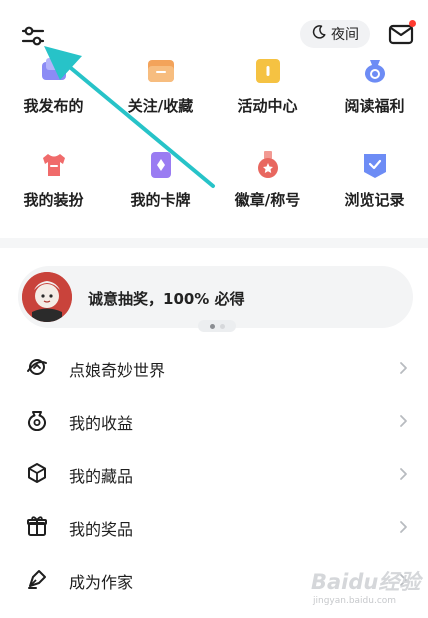 The height and width of the screenshot is (618, 428). What do you see at coordinates (54, 165) in the screenshot?
I see `tshirt-icon` at bounding box center [54, 165].